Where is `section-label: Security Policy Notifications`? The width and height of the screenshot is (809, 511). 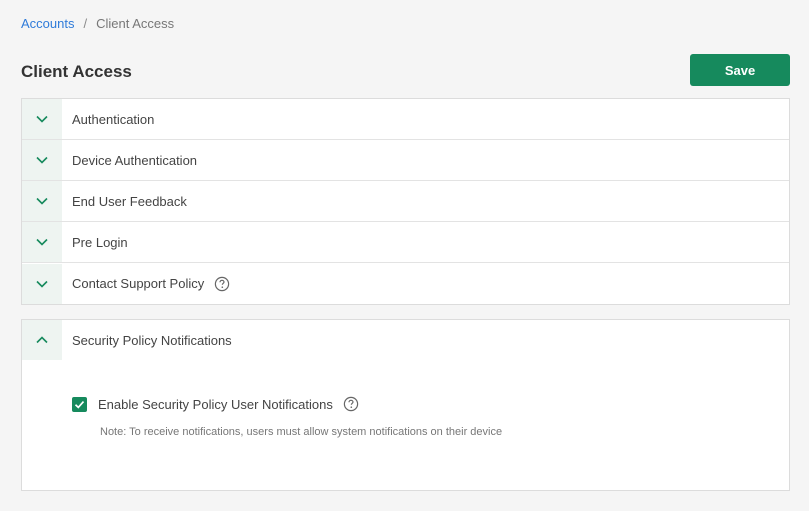
section-label: Security Policy Notifications is located at coordinates (152, 340).